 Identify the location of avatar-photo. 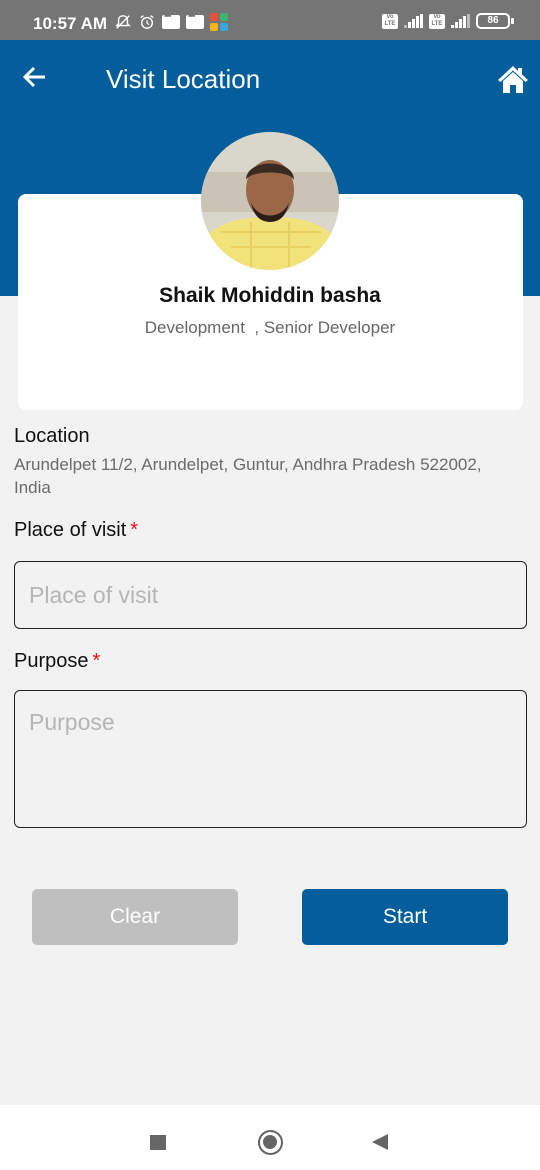
(270, 201).